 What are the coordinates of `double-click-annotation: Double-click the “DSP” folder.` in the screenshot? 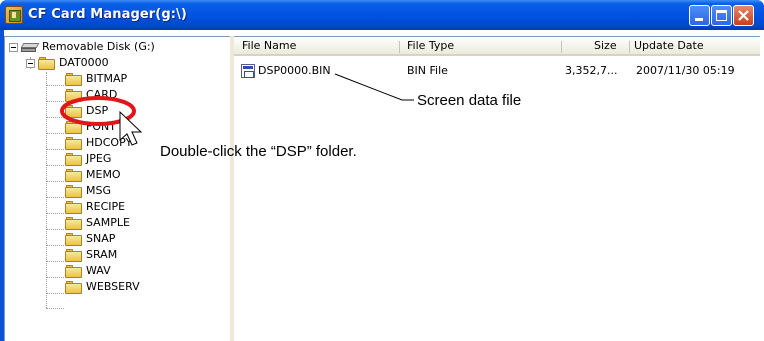 It's located at (258, 151).